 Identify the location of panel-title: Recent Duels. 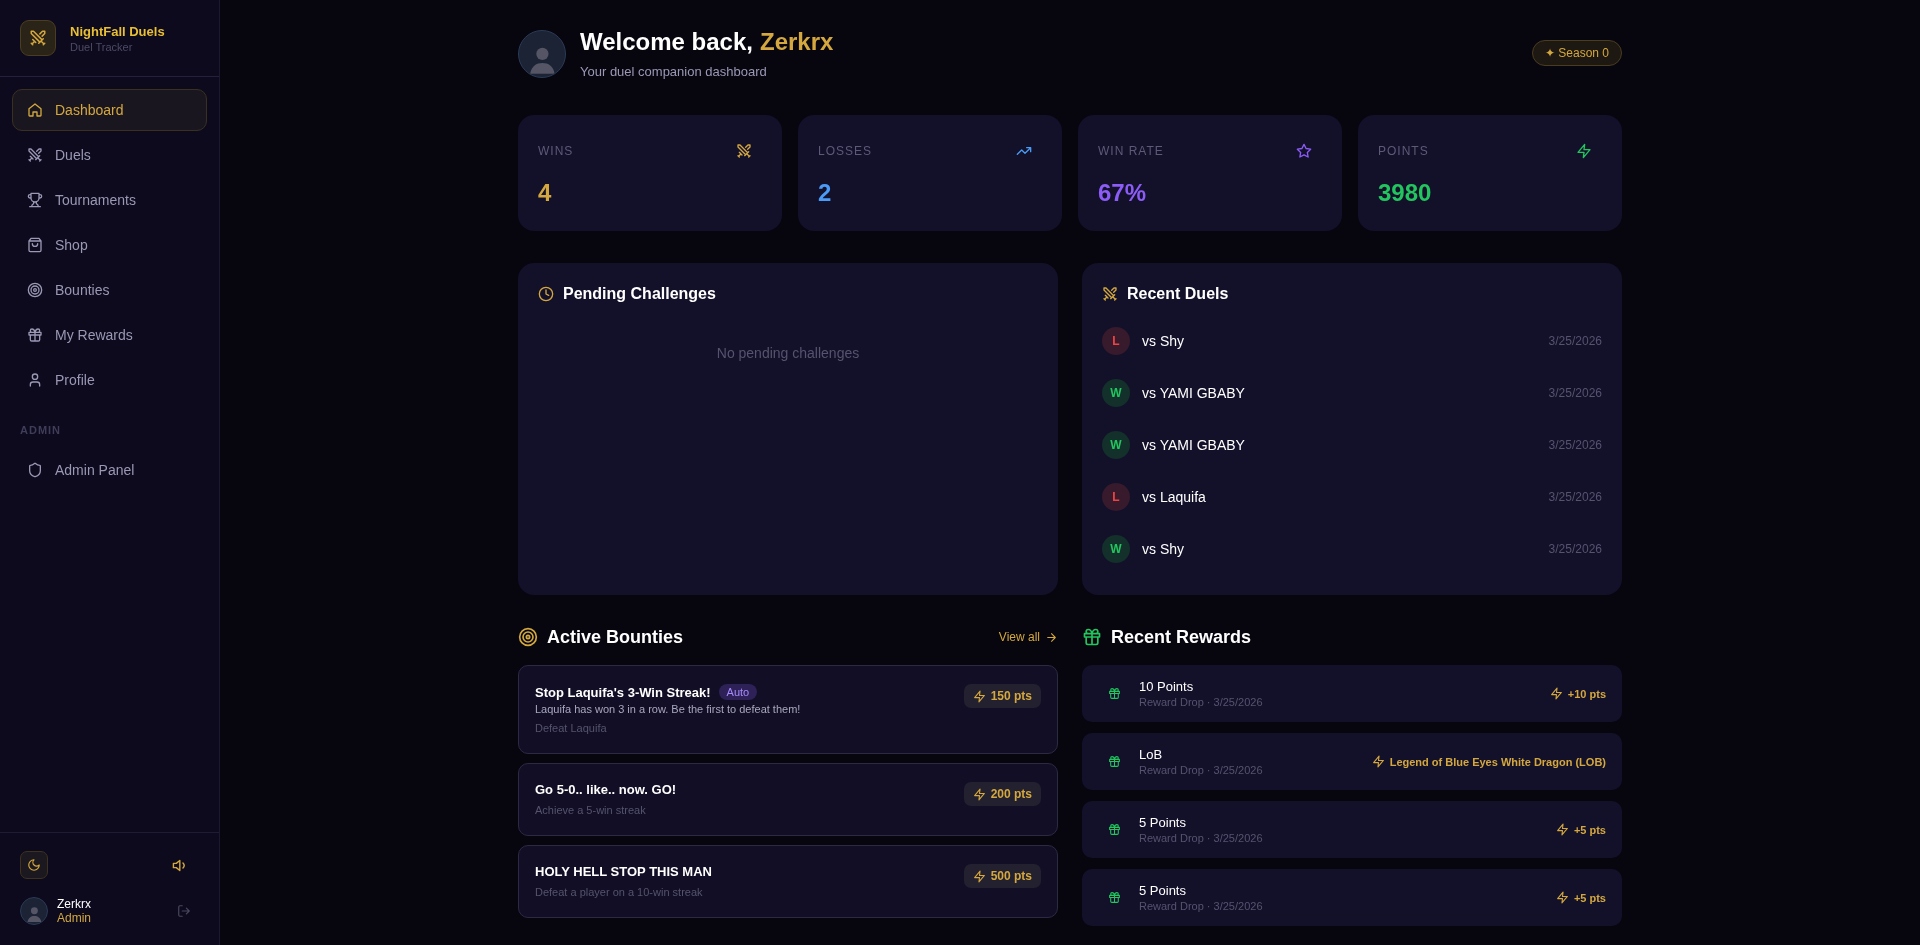
(1178, 294).